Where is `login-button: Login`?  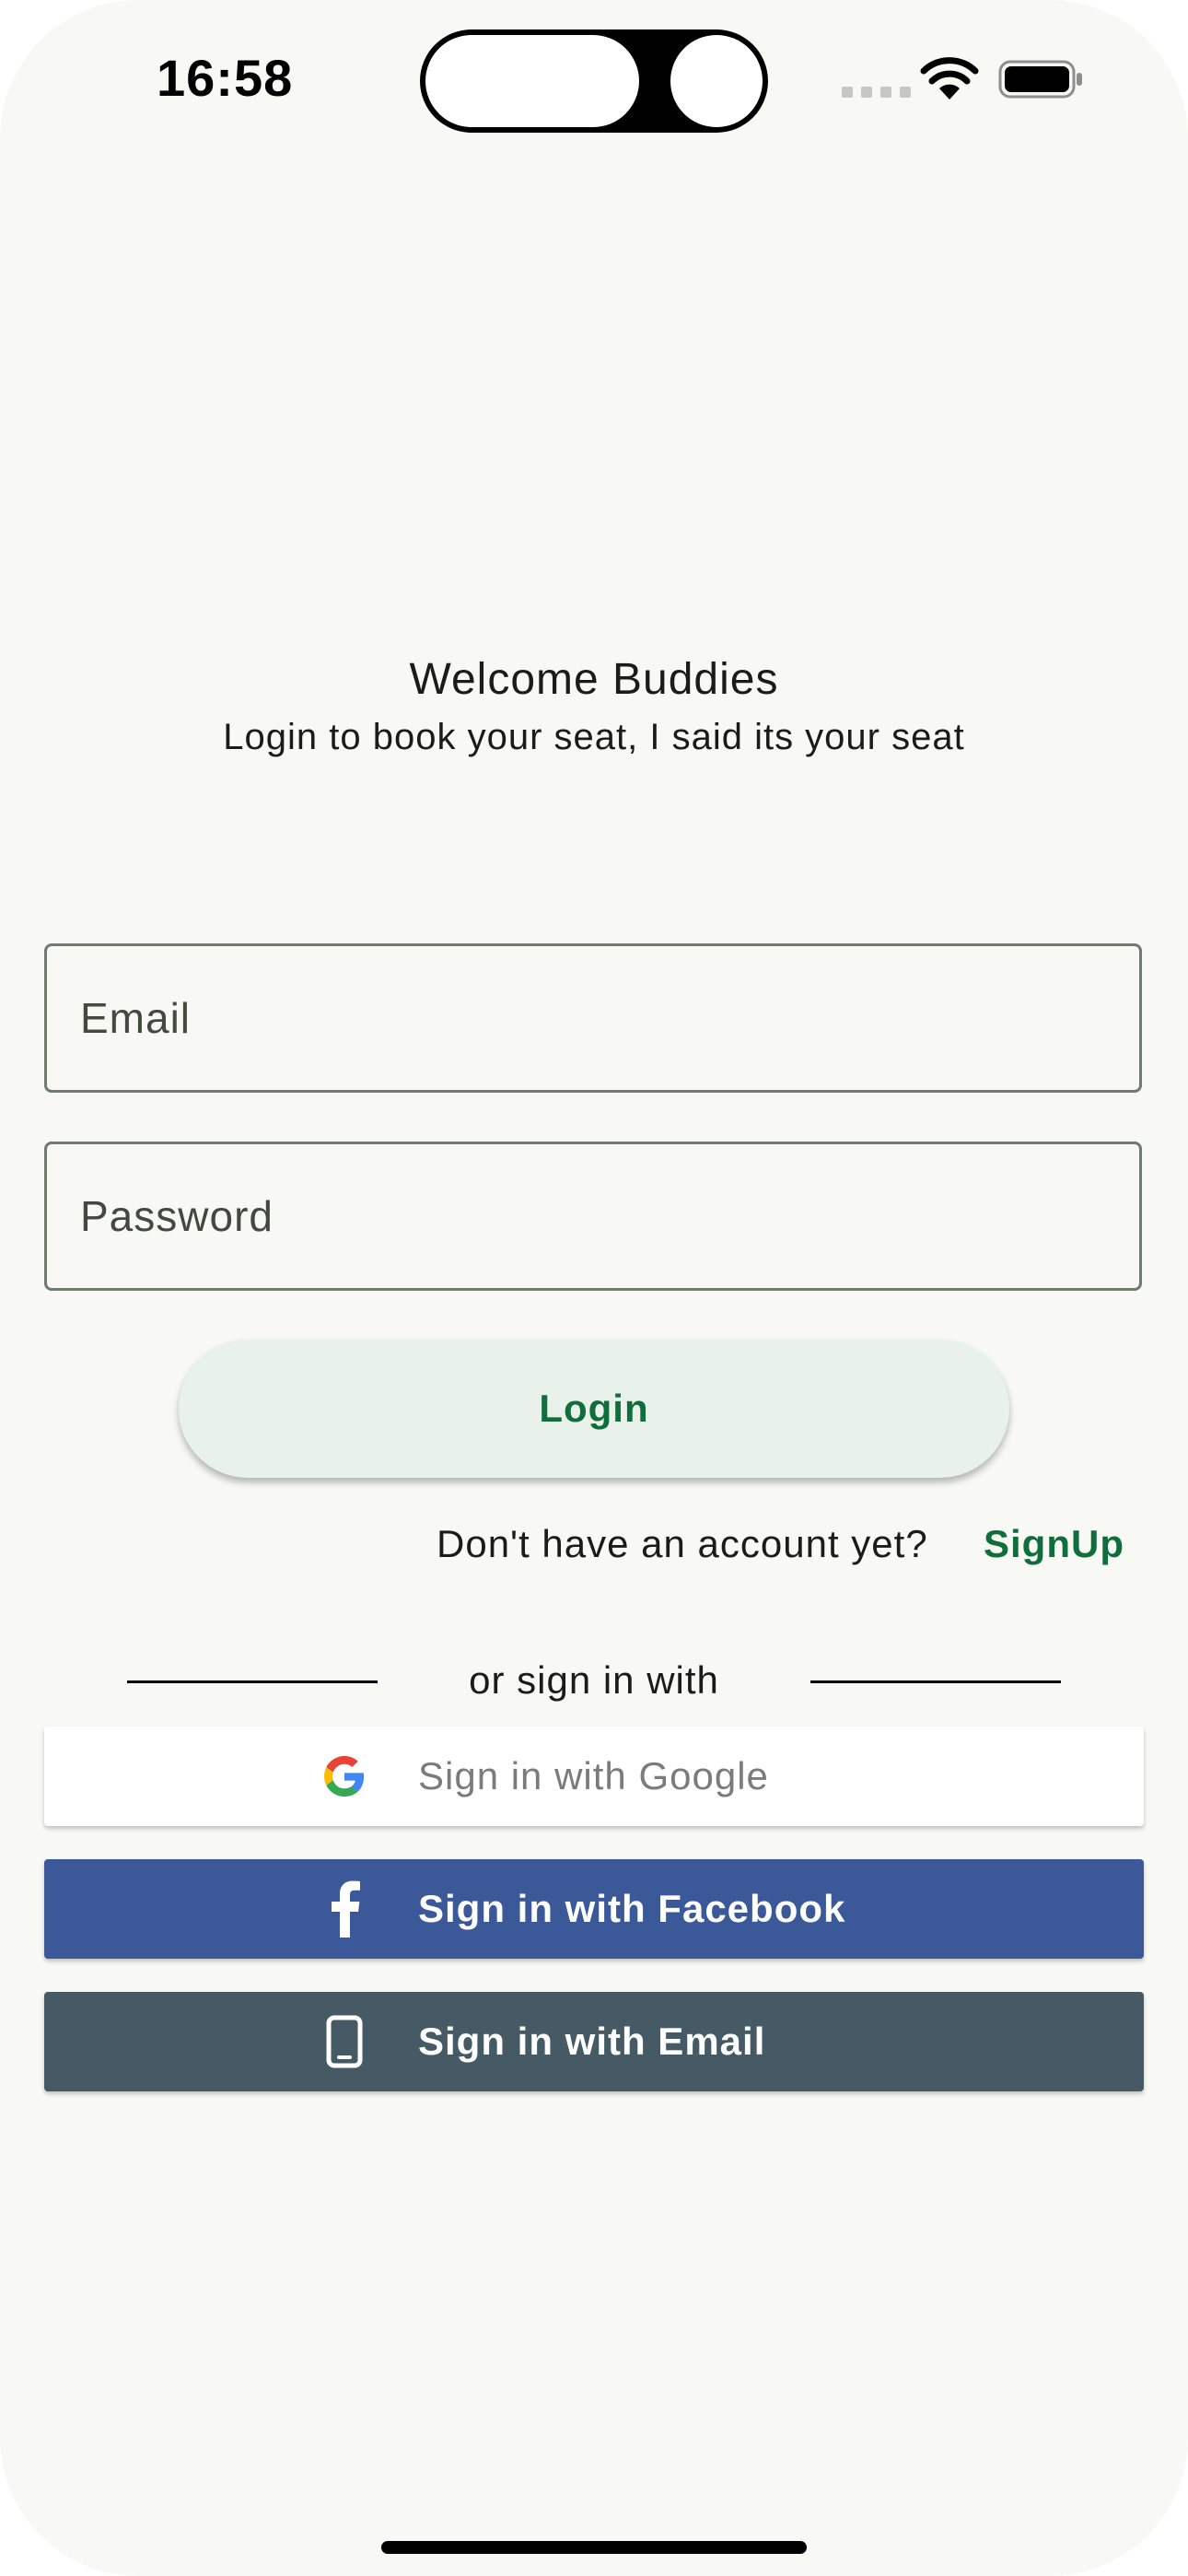
login-button: Login is located at coordinates (594, 1409).